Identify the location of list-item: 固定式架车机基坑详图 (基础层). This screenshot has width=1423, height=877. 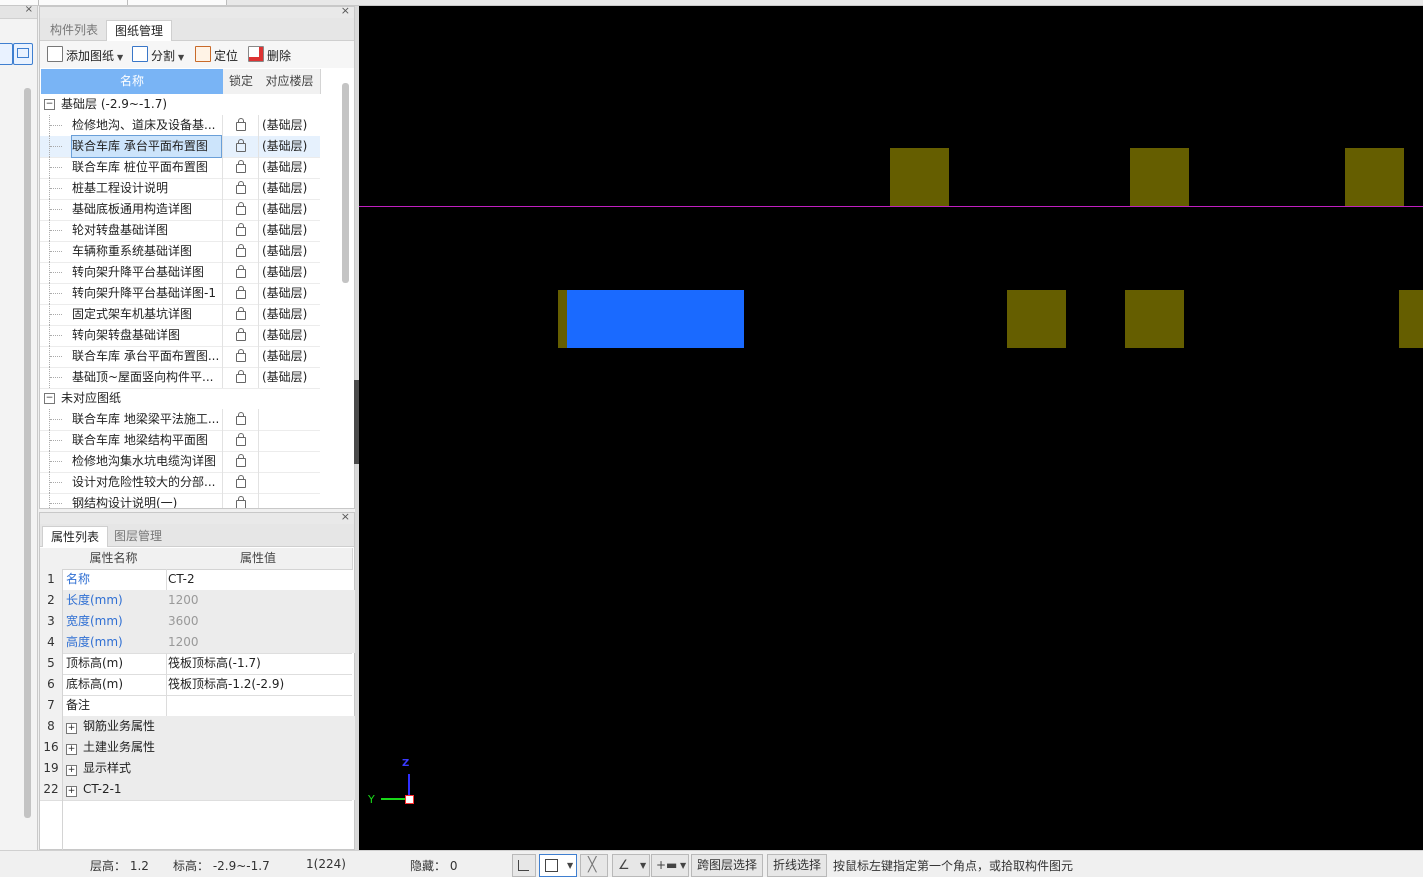
(180, 315).